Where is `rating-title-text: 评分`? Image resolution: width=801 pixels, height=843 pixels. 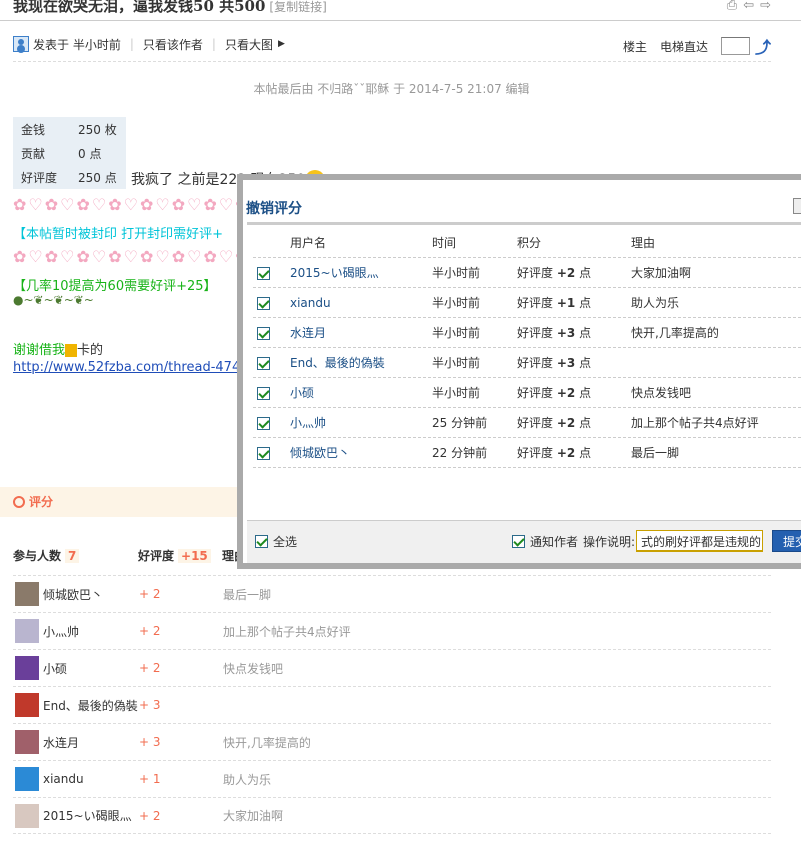
rating-title-text: 评分 is located at coordinates (41, 502).